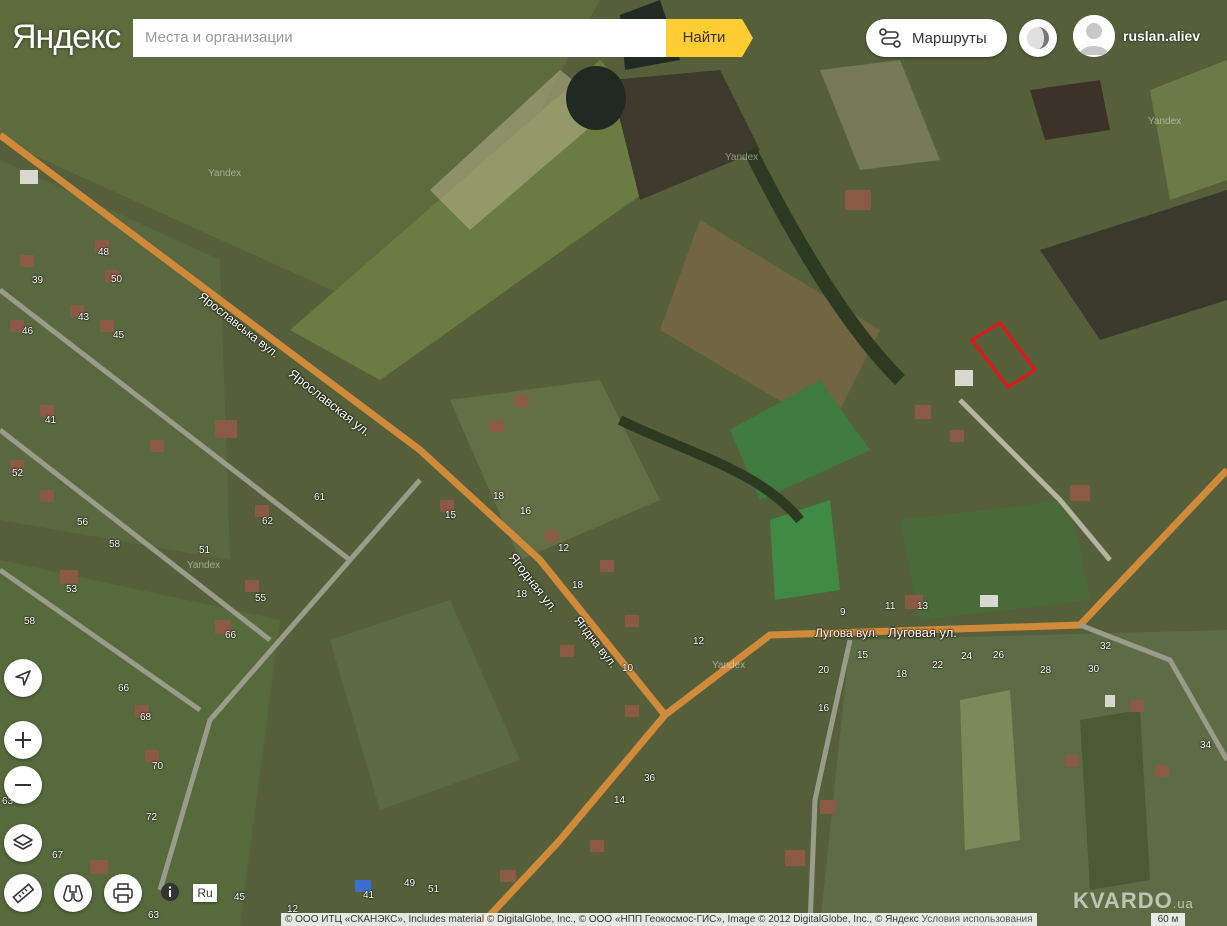  I want to click on printer-icon, so click(123, 893).